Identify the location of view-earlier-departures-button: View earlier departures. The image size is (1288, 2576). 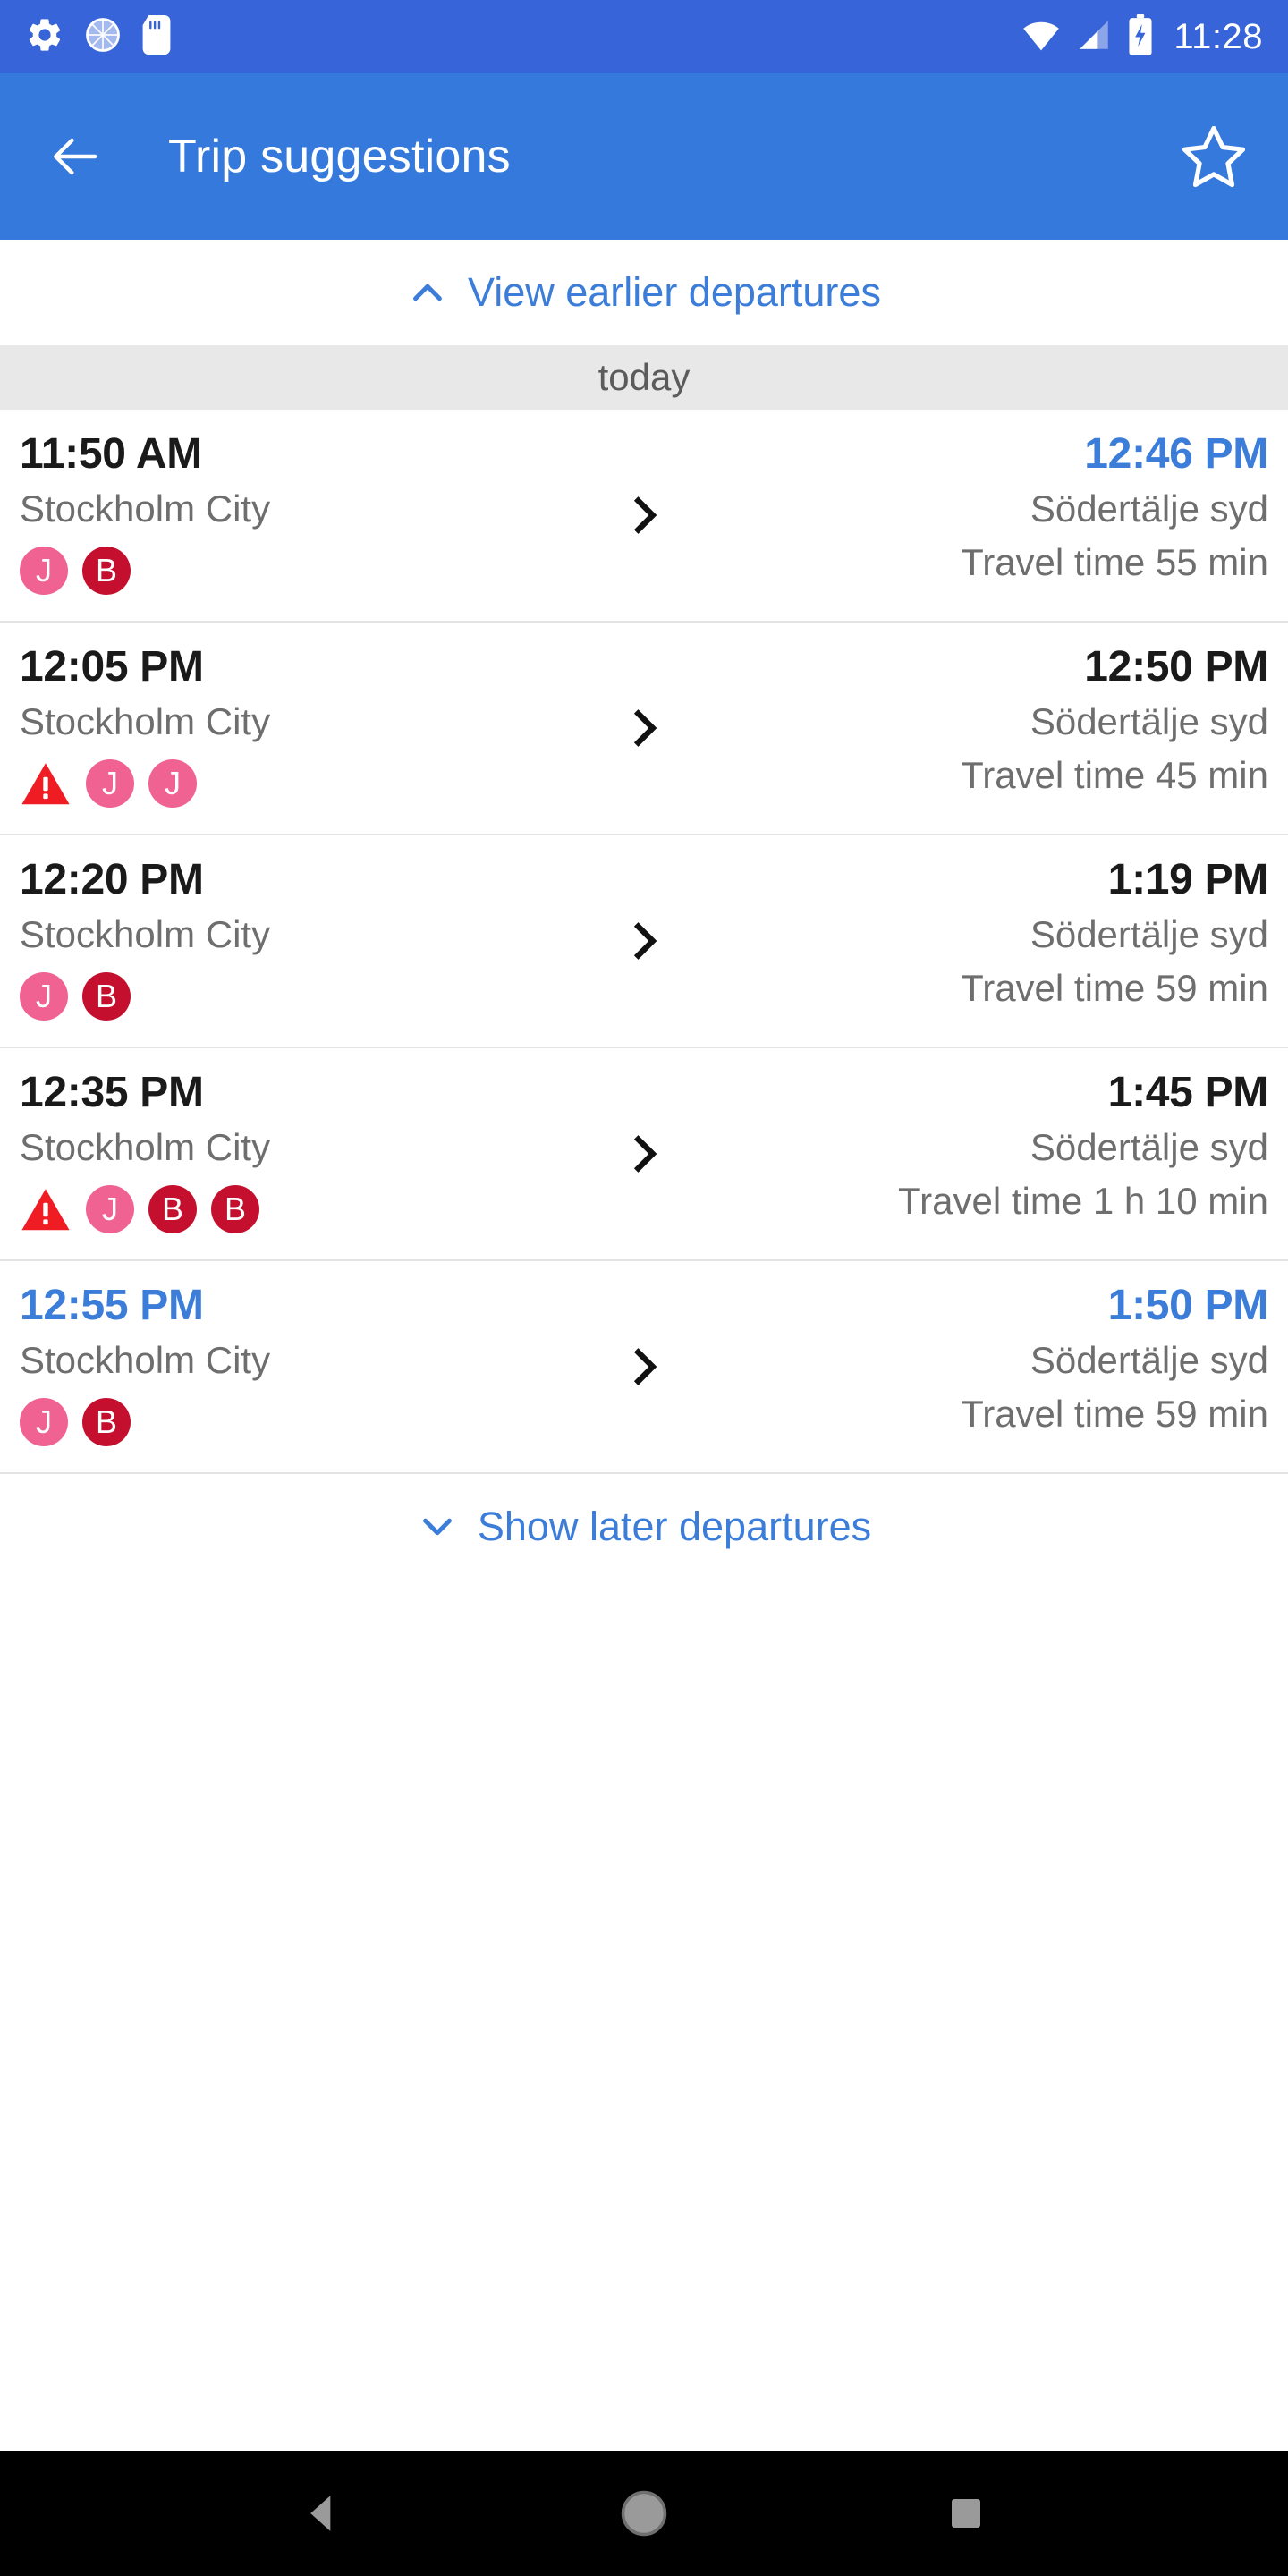
(644, 292).